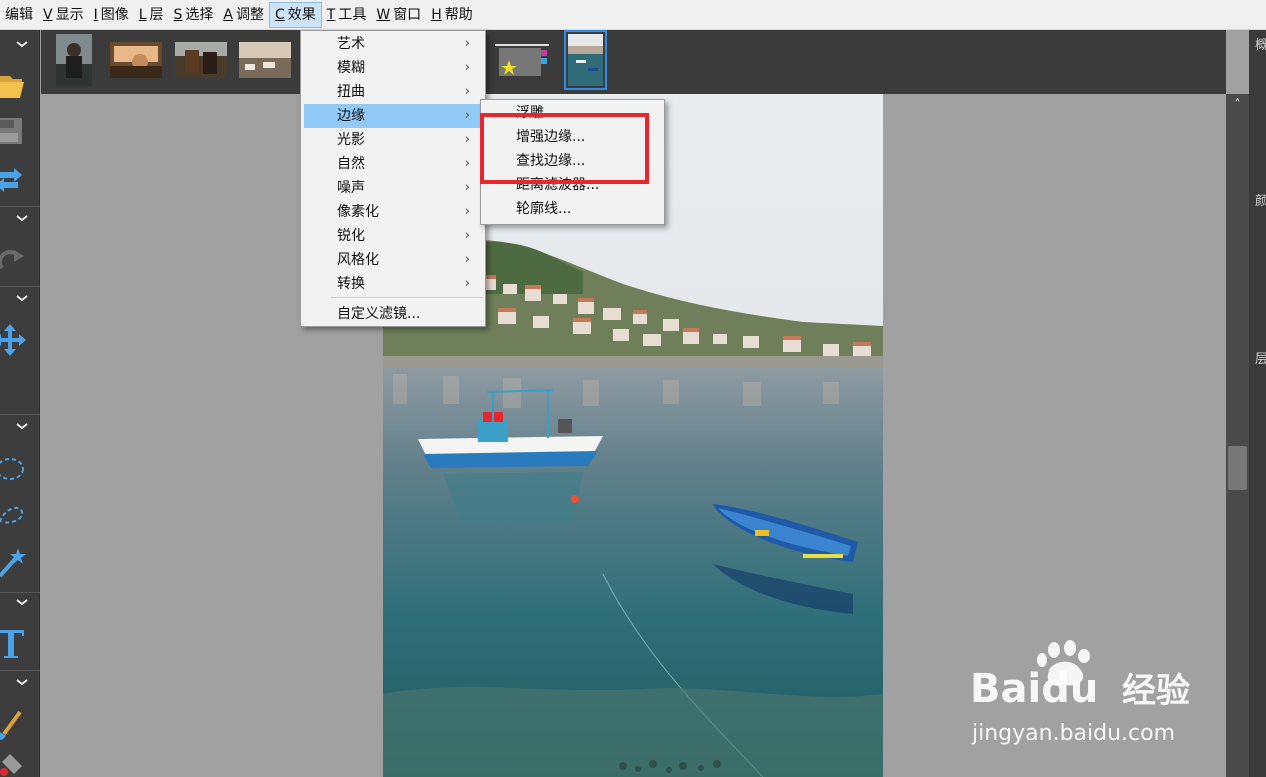 Image resolution: width=1266 pixels, height=777 pixels. I want to click on menu-adjust: A 调整, so click(243, 15).